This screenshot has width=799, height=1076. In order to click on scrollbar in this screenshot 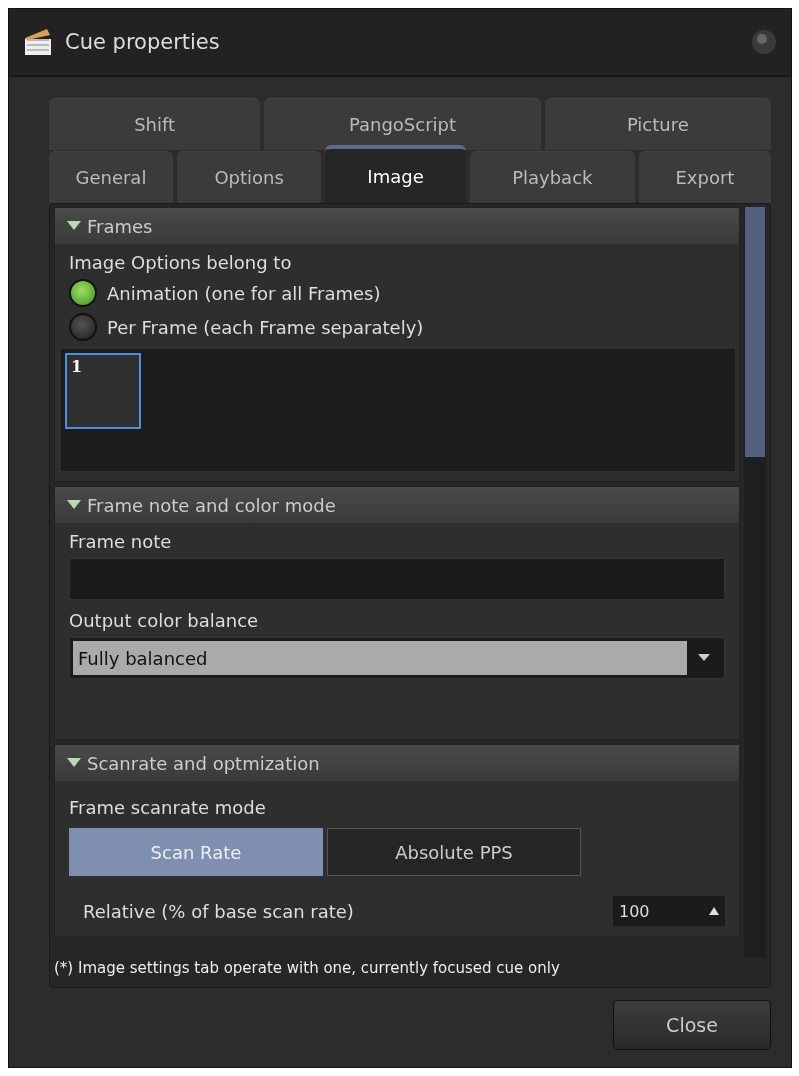, I will do `click(755, 582)`.